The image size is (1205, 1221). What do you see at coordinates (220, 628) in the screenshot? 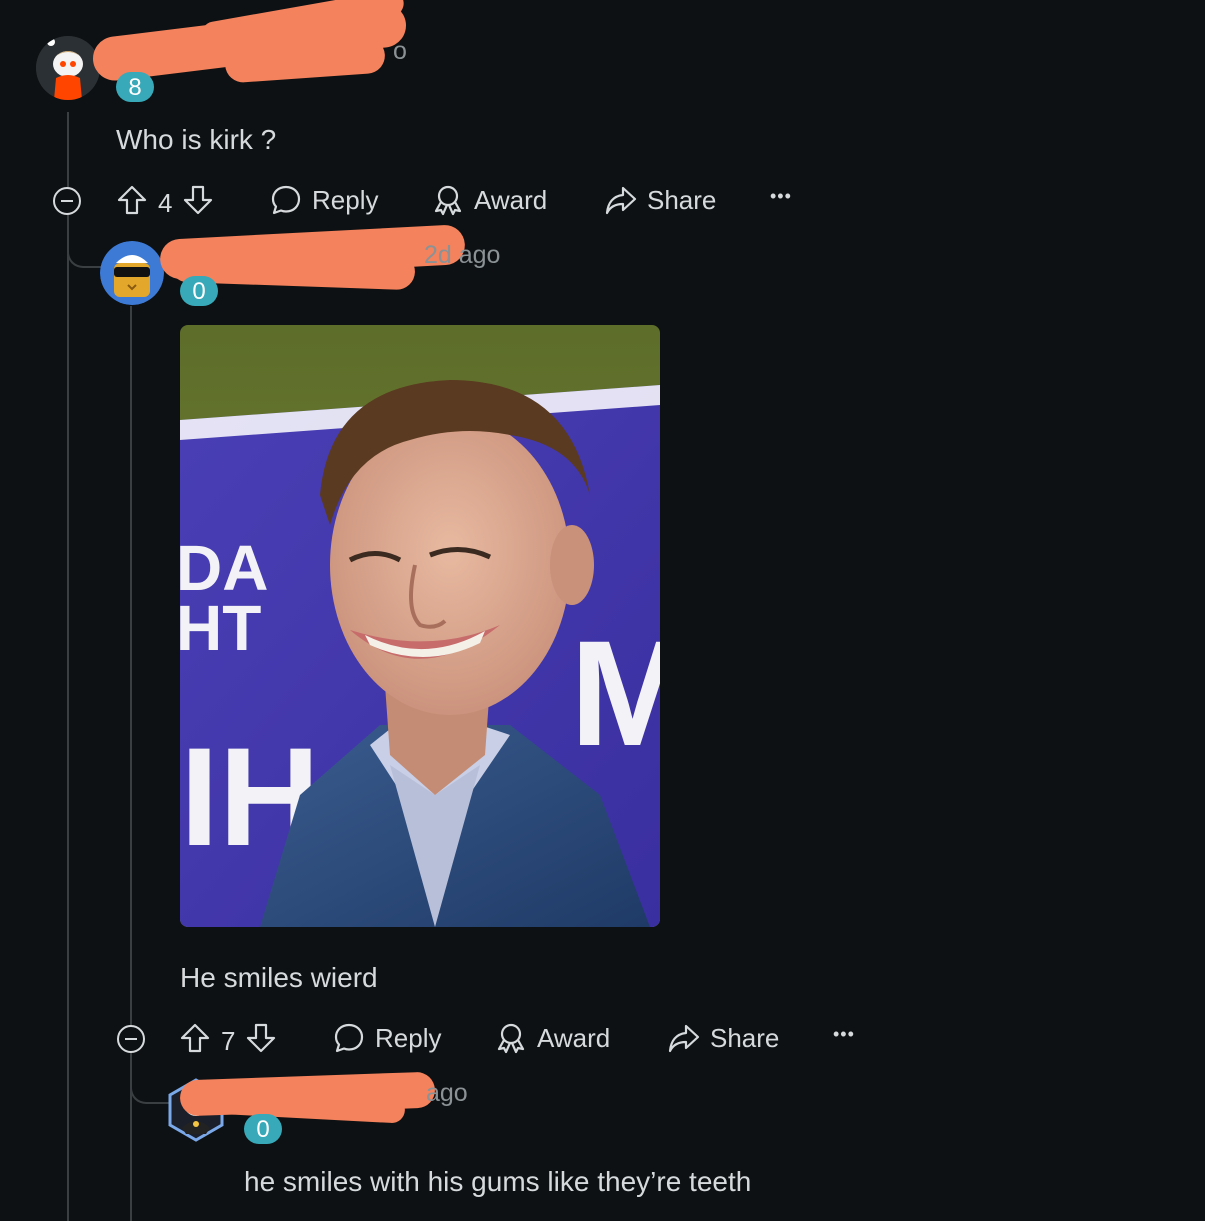
I see `sign-text: HT` at bounding box center [220, 628].